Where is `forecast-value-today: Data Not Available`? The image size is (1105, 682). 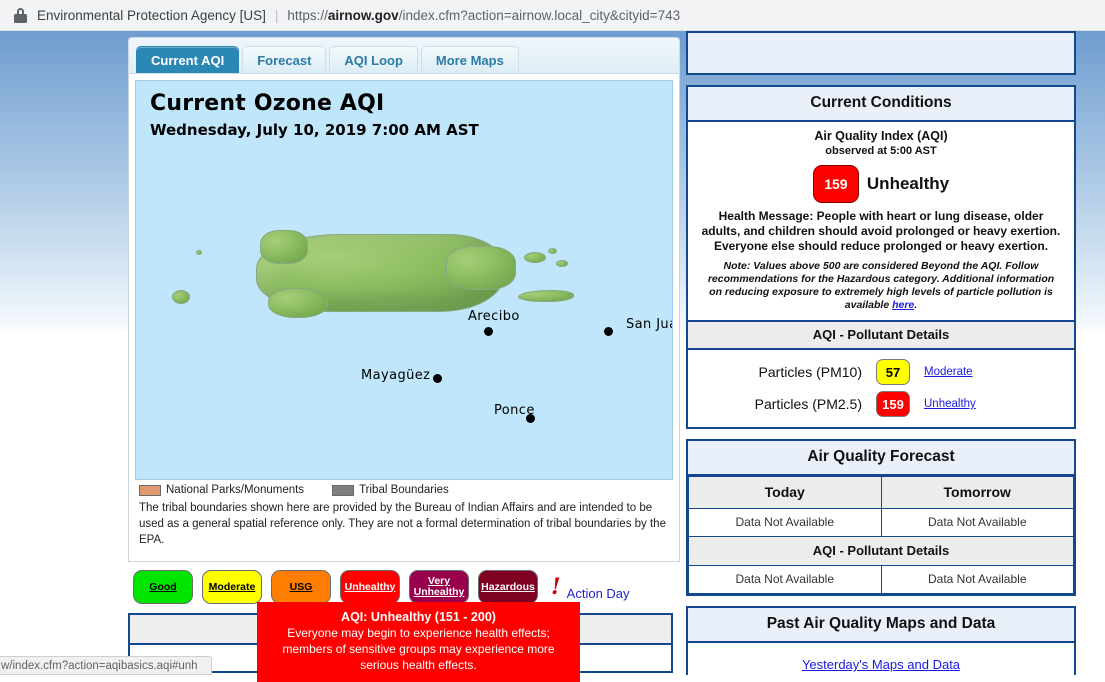 forecast-value-today: Data Not Available is located at coordinates (785, 522).